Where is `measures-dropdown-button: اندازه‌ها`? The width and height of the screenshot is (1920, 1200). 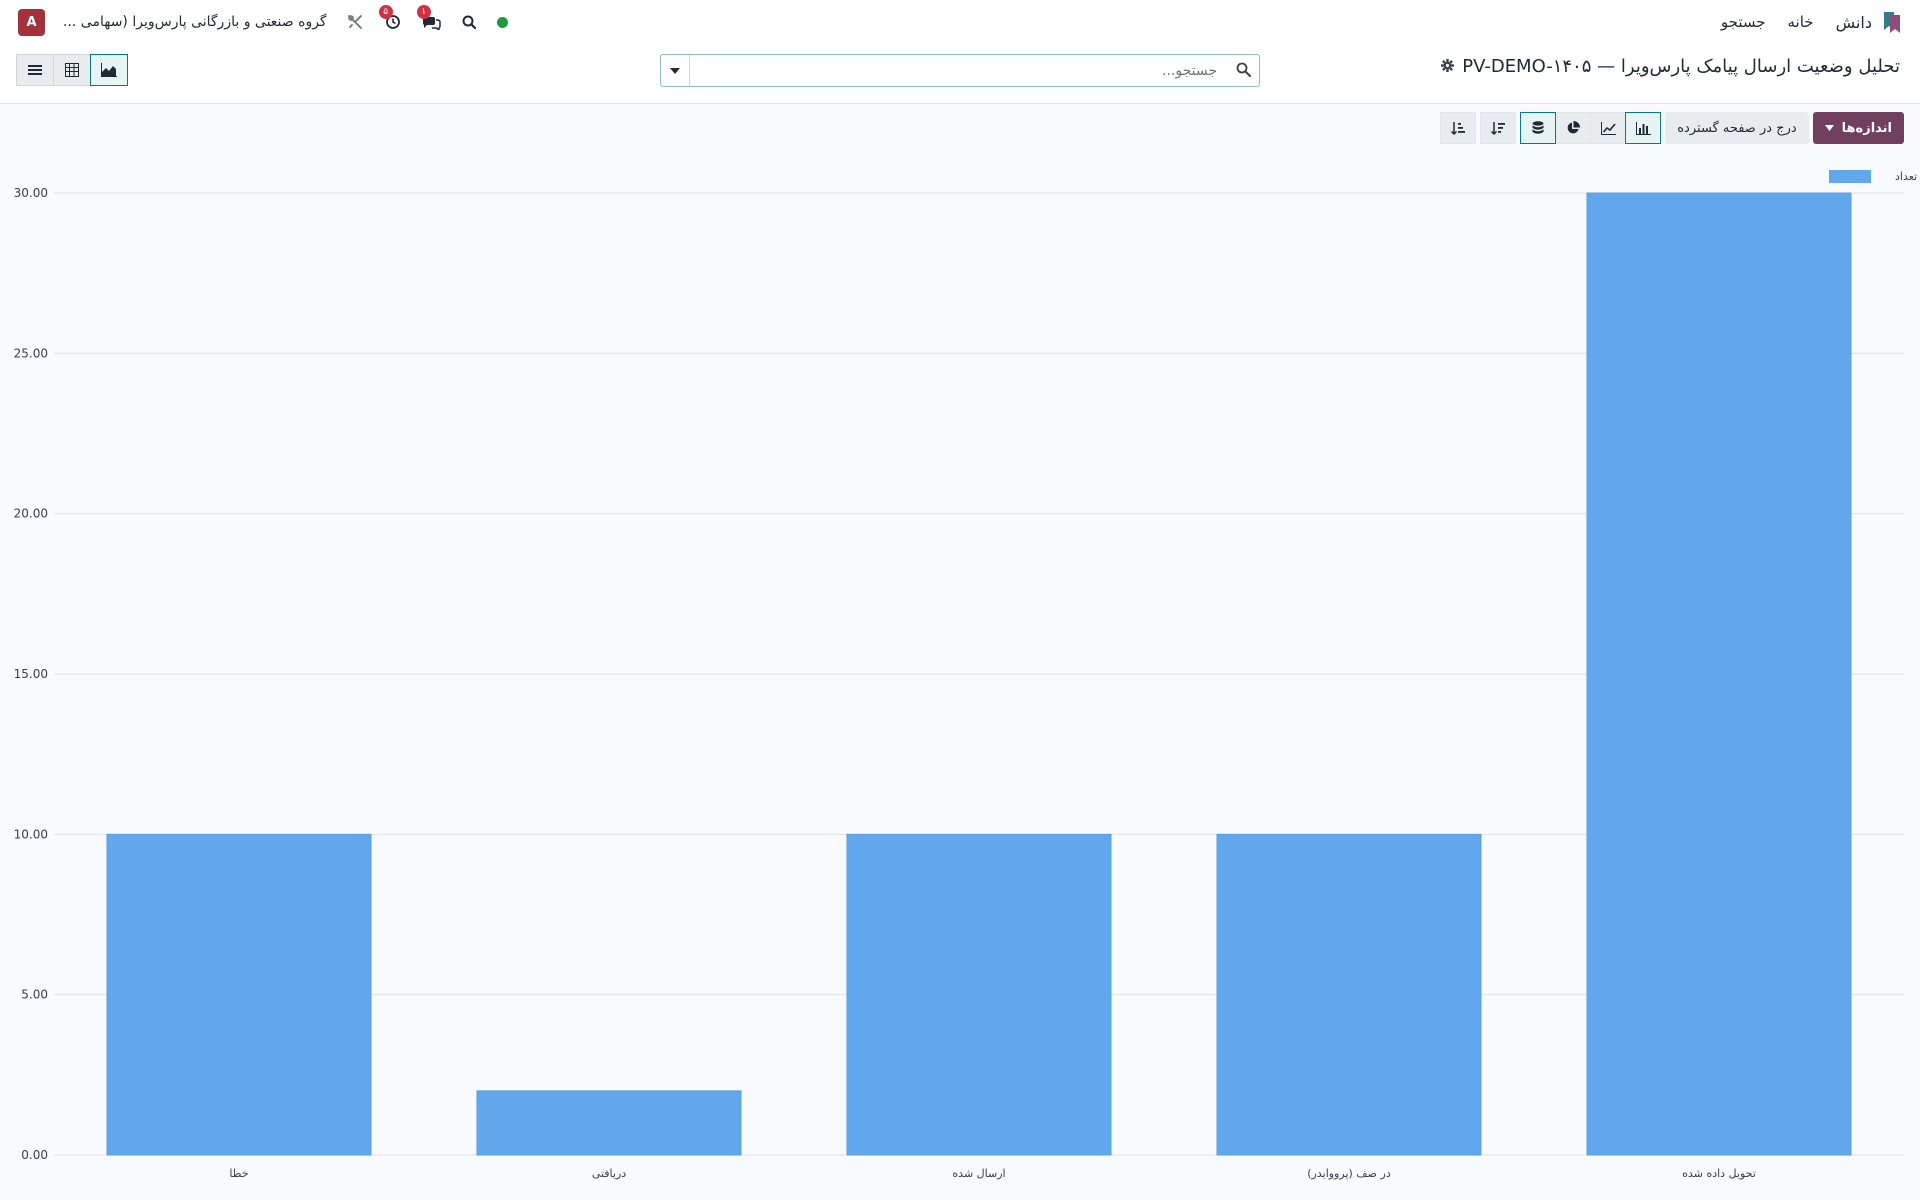
measures-dropdown-button: اندازه‌ها is located at coordinates (1858, 128).